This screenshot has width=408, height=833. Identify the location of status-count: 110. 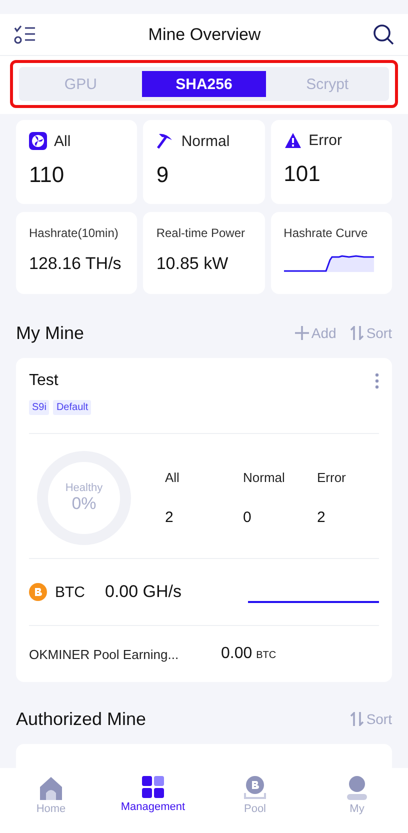
(47, 175).